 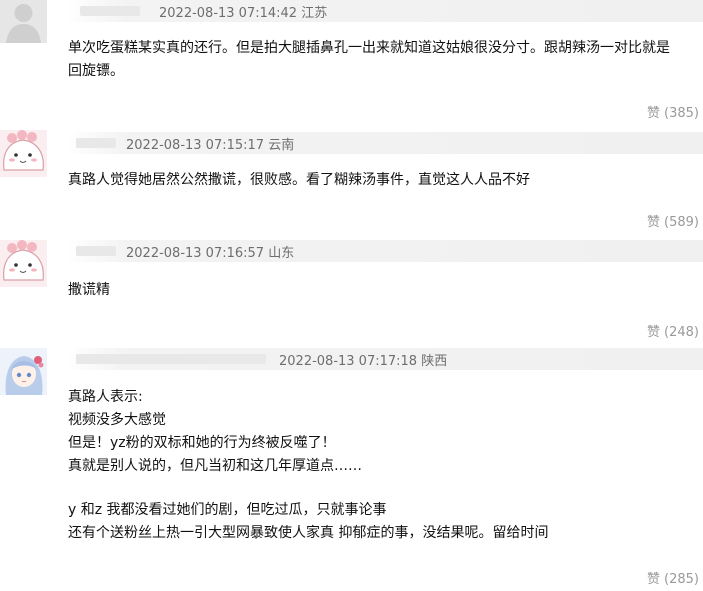 I want to click on comment-header: 2022-08-13 07:15:17 云南, so click(x=384, y=143).